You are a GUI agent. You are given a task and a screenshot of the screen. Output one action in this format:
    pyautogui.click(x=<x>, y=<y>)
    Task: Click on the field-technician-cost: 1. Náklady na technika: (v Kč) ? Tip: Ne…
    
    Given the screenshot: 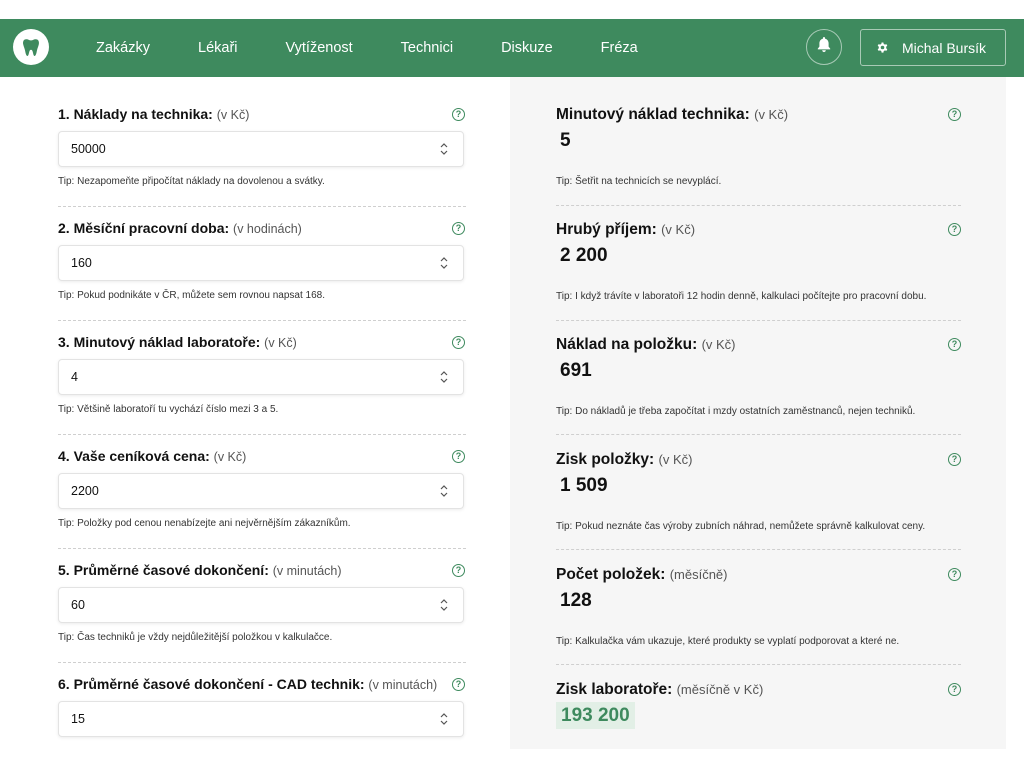 What is the action you would take?
    pyautogui.click(x=262, y=161)
    